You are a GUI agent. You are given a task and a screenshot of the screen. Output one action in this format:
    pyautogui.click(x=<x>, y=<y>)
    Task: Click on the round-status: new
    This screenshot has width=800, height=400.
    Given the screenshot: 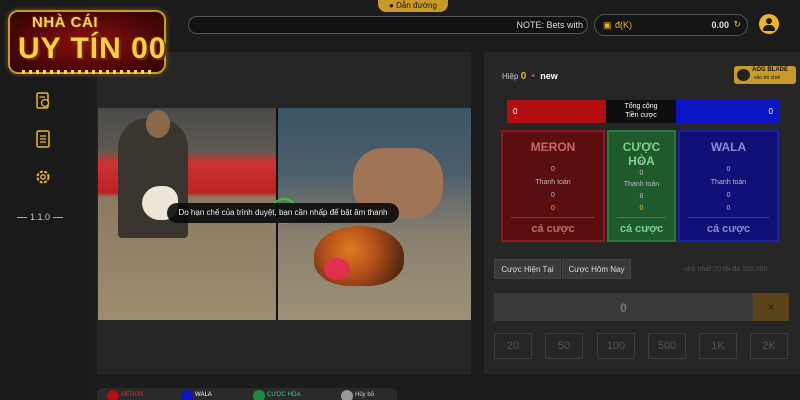 What is the action you would take?
    pyautogui.click(x=549, y=76)
    